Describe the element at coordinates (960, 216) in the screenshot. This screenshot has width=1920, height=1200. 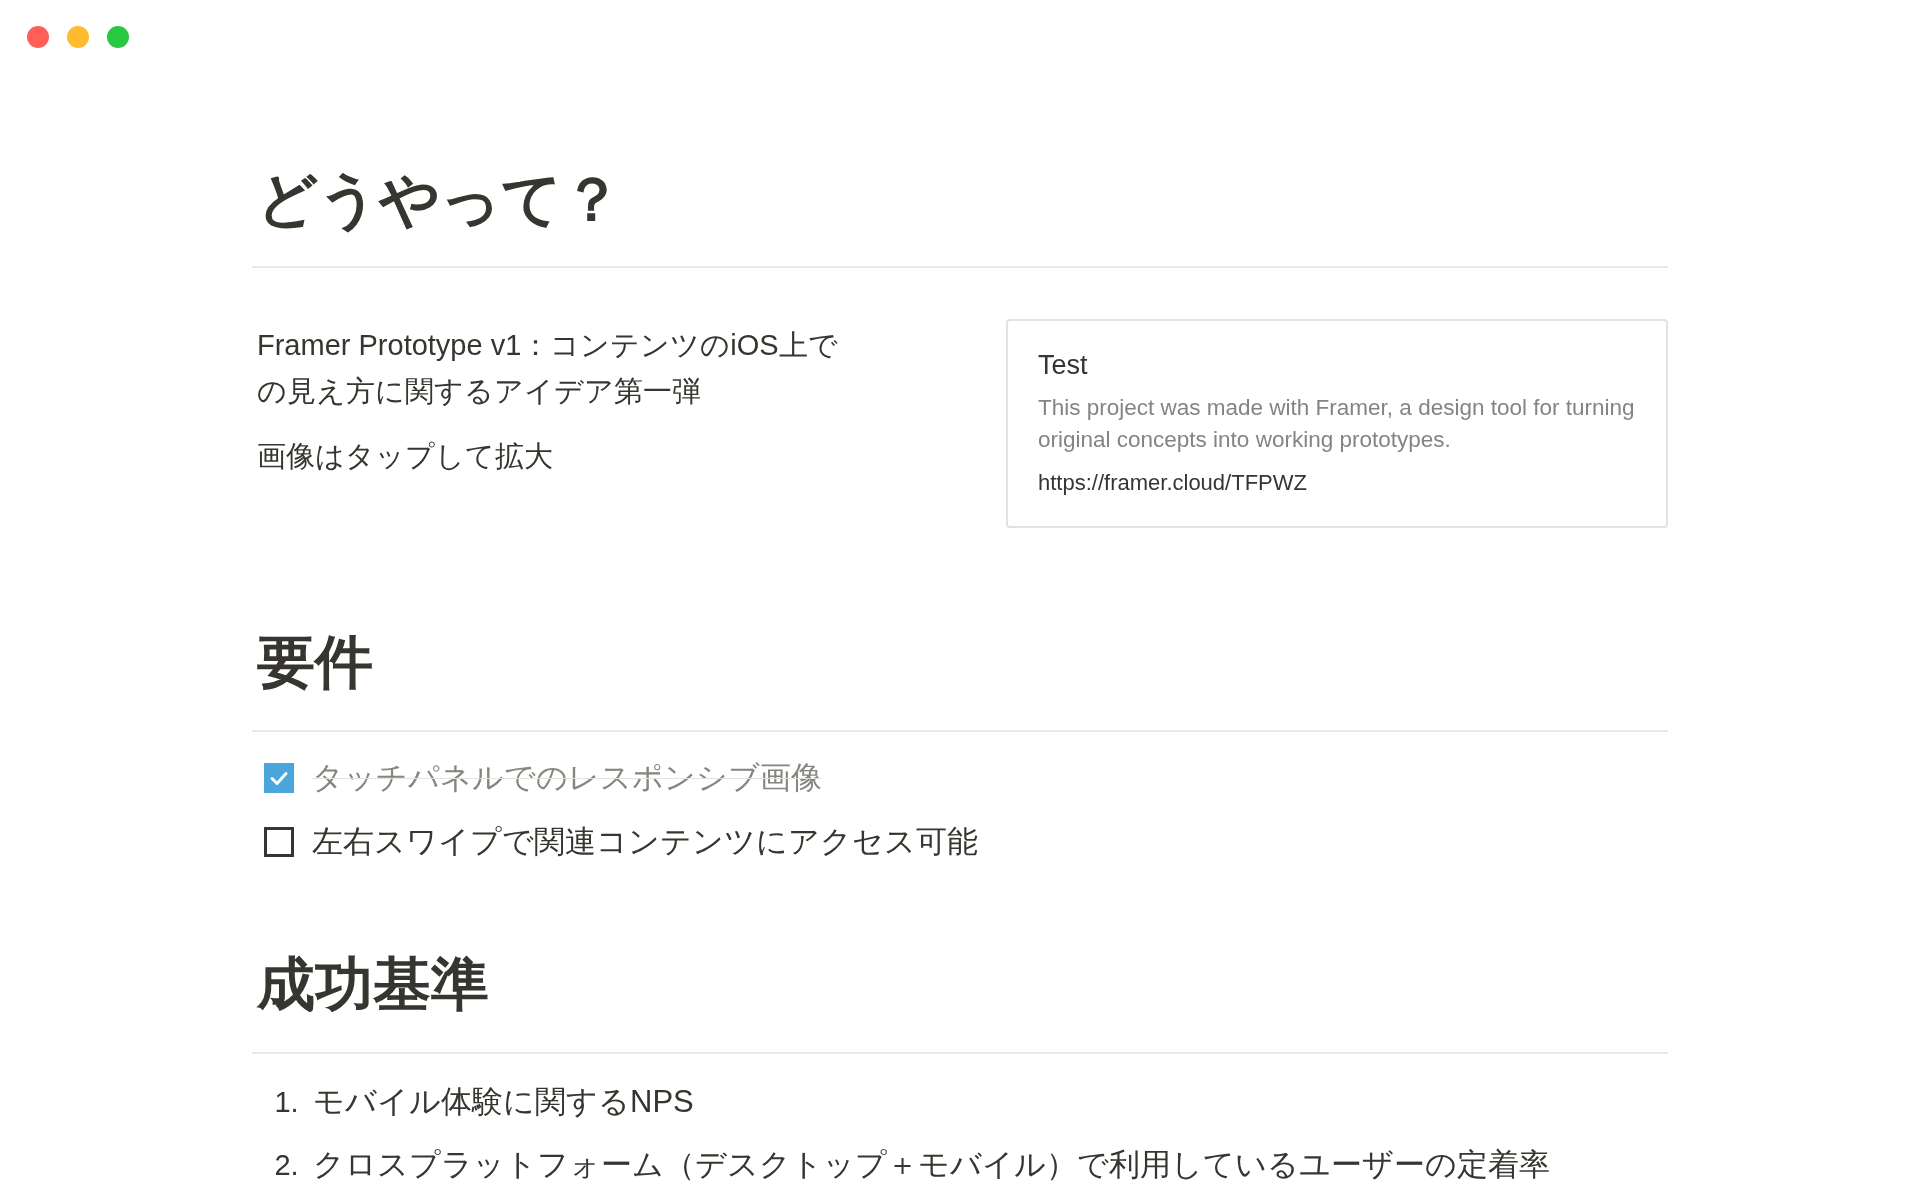
I see `page-title: どうやって？` at that location.